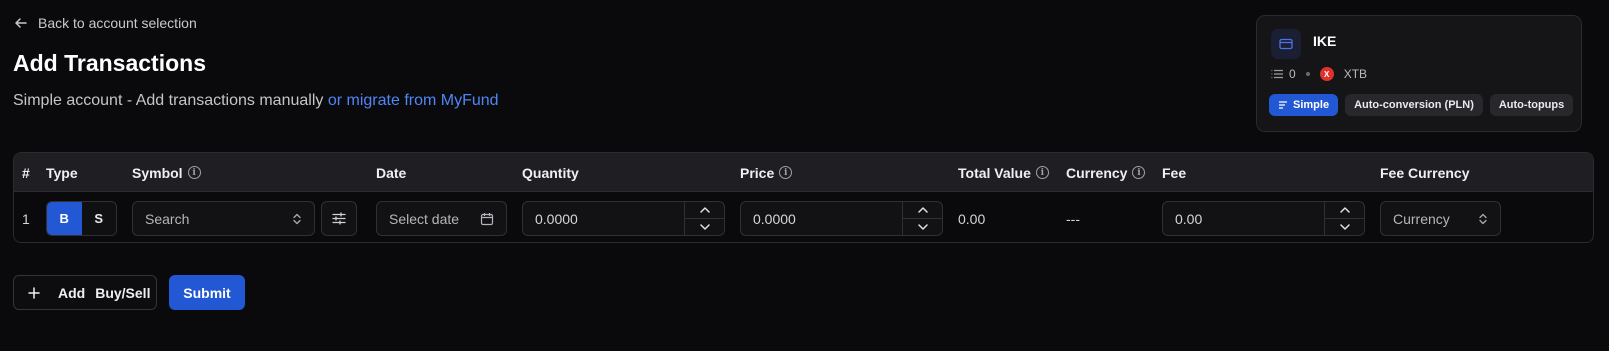  Describe the element at coordinates (1307, 74) in the screenshot. I see `separator-dot` at that location.